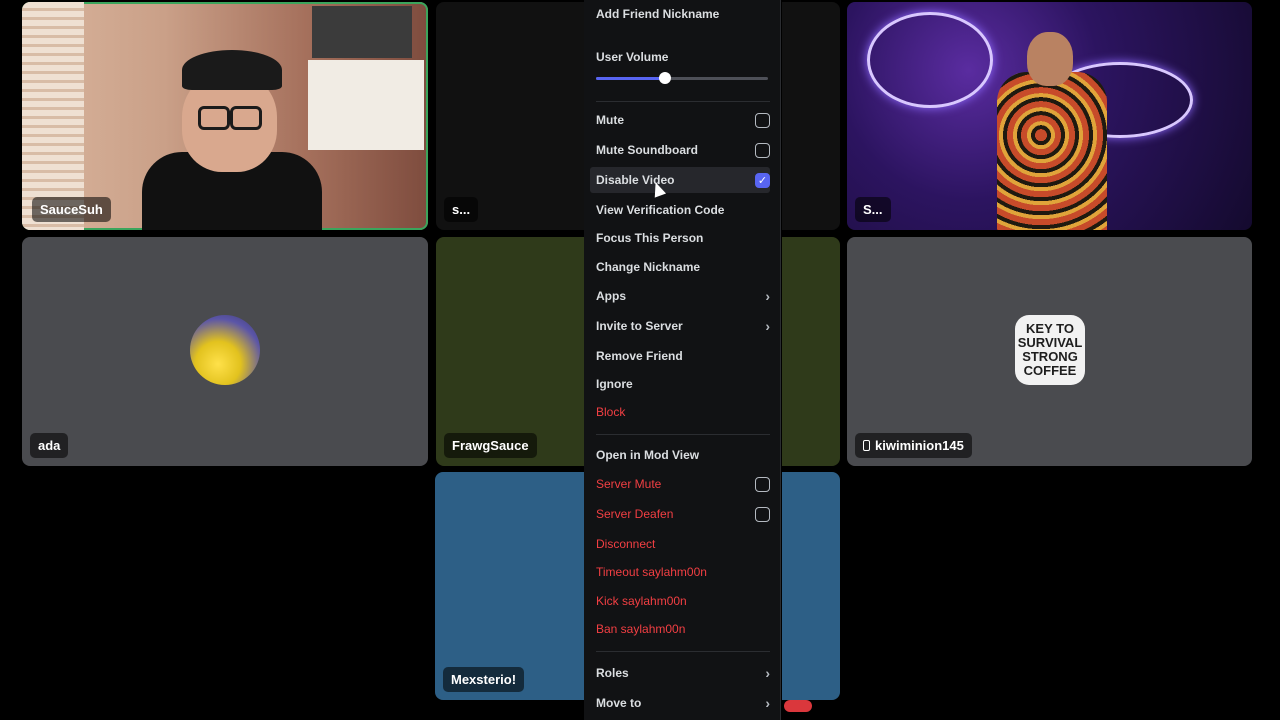 The width and height of the screenshot is (1280, 720). I want to click on avatar: KEY TO SURVIVAL STRONG COFFEE, so click(1050, 350).